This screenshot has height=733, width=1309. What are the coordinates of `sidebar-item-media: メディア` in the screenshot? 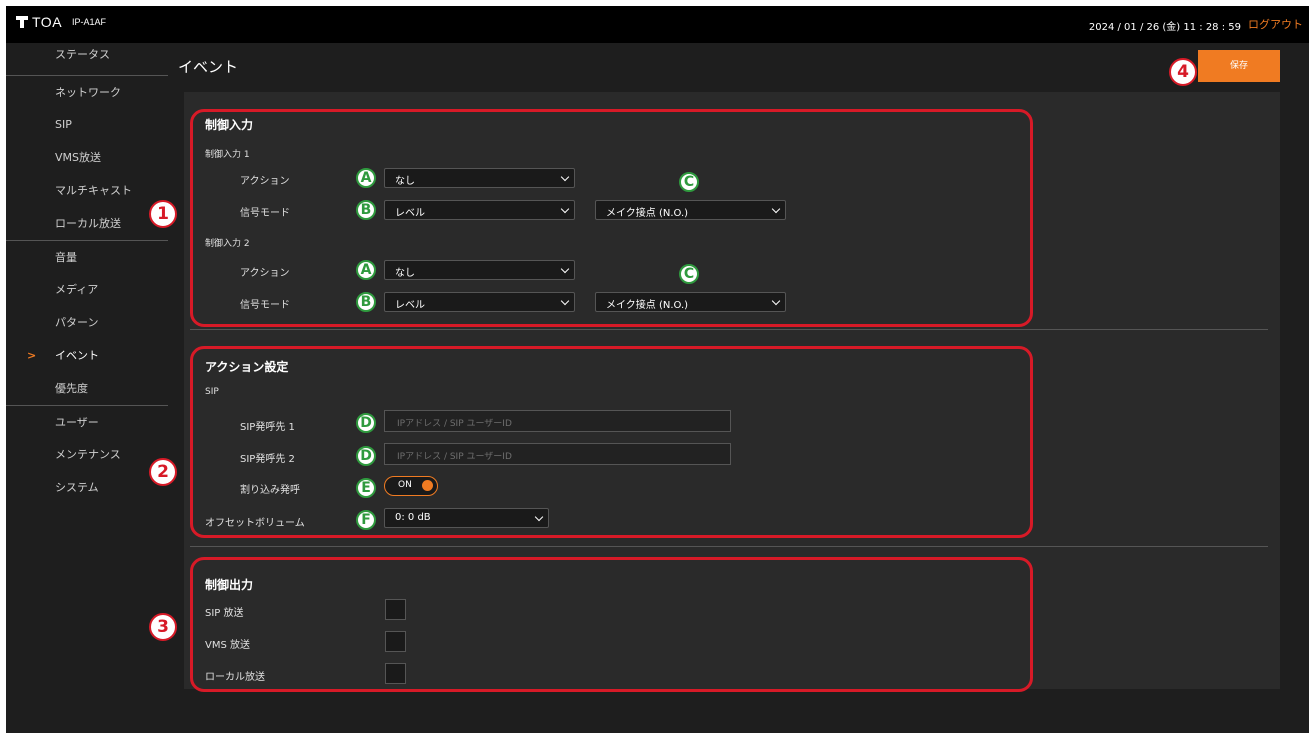 It's located at (87, 289).